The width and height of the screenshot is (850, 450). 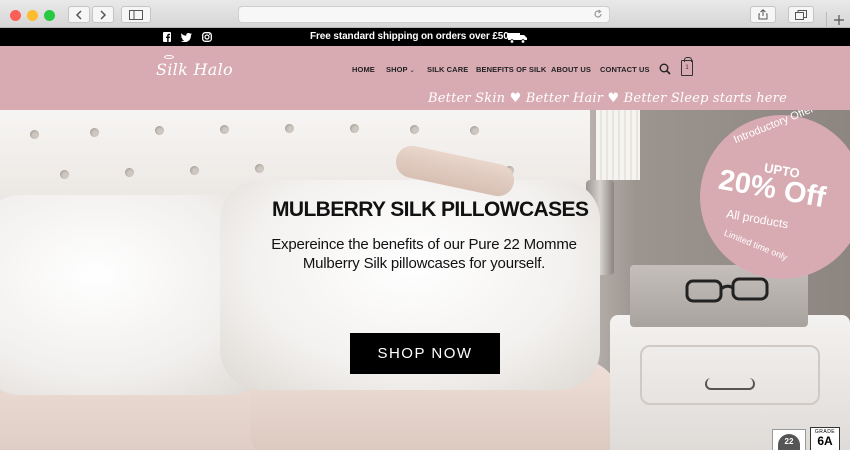 What do you see at coordinates (430, 209) in the screenshot?
I see `hero-title: MULBERRY SILK PILLOWCASES` at bounding box center [430, 209].